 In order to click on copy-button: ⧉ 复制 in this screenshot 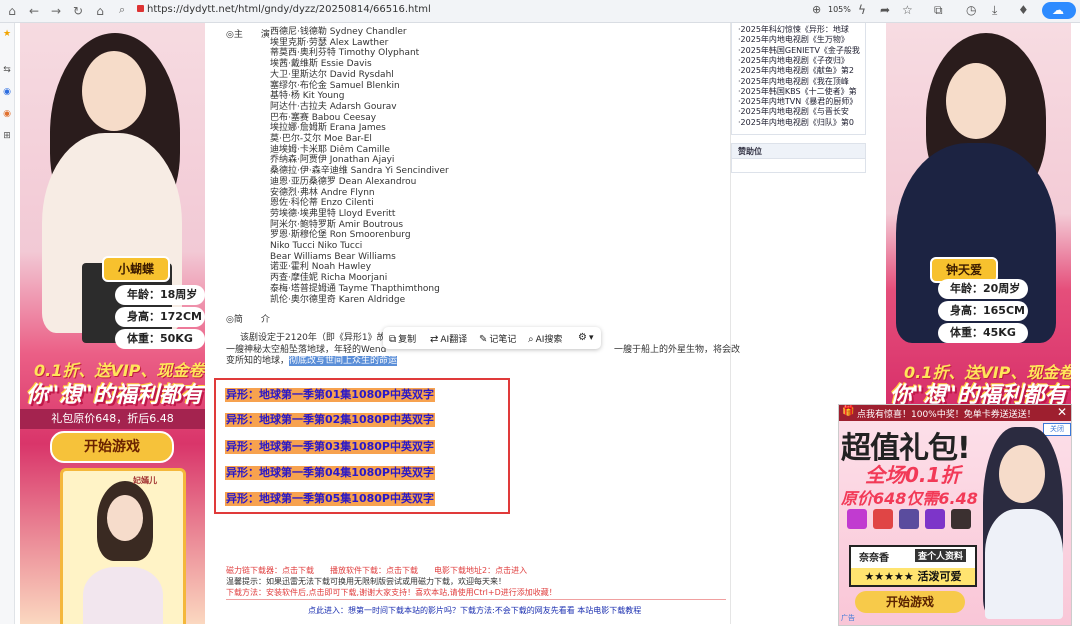, I will do `click(402, 338)`.